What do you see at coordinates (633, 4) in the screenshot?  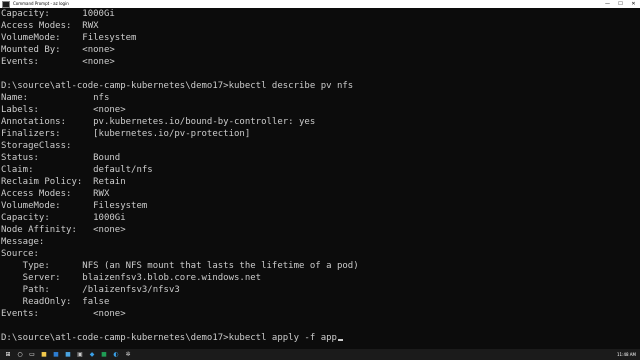 I see `close-button: ✕` at bounding box center [633, 4].